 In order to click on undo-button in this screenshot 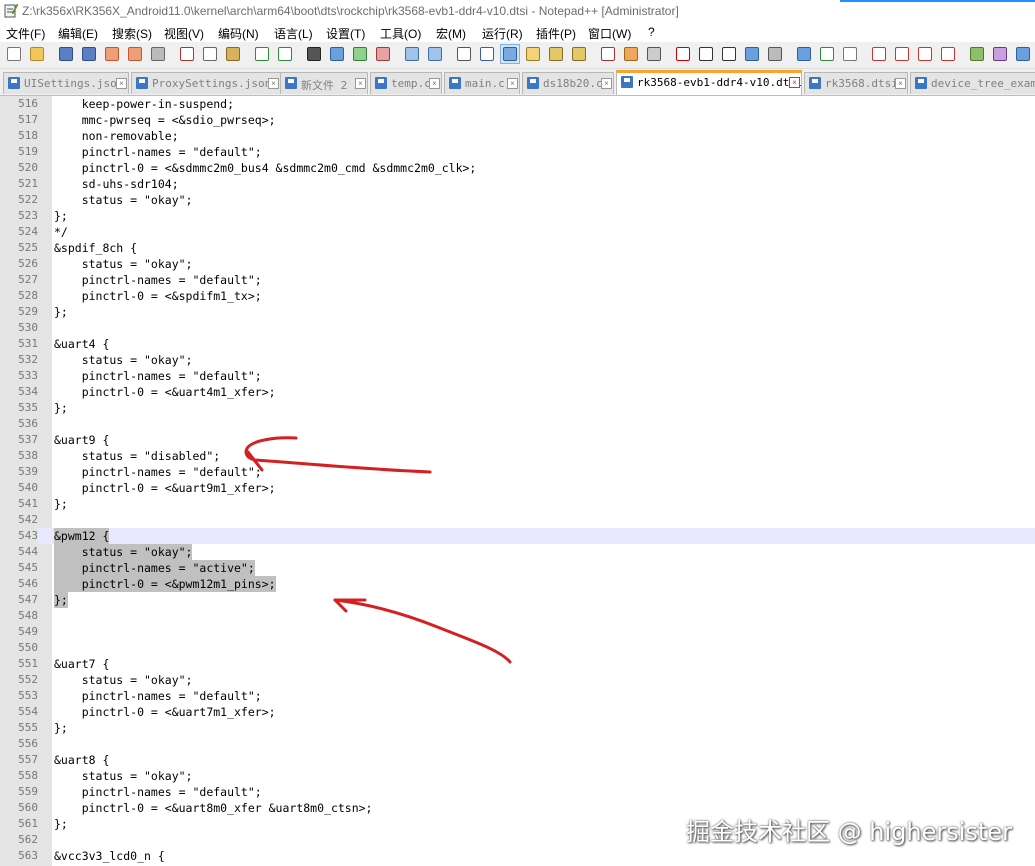, I will do `click(262, 54)`.